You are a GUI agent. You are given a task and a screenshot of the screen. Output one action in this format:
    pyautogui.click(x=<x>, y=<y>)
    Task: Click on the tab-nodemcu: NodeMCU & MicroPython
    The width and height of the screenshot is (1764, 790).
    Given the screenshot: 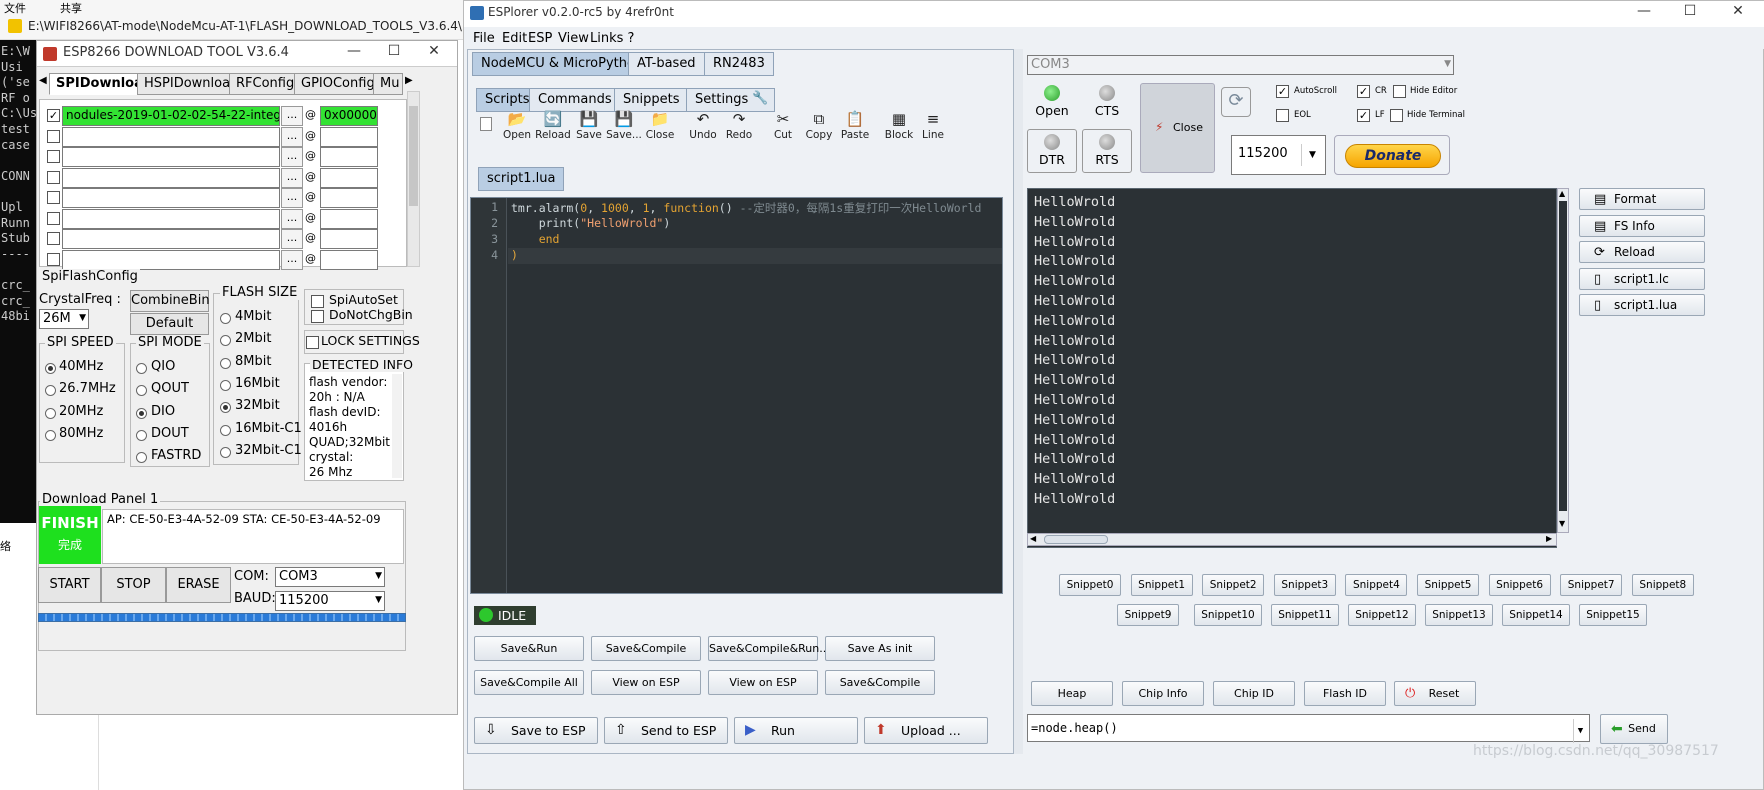 What is the action you would take?
    pyautogui.click(x=562, y=64)
    